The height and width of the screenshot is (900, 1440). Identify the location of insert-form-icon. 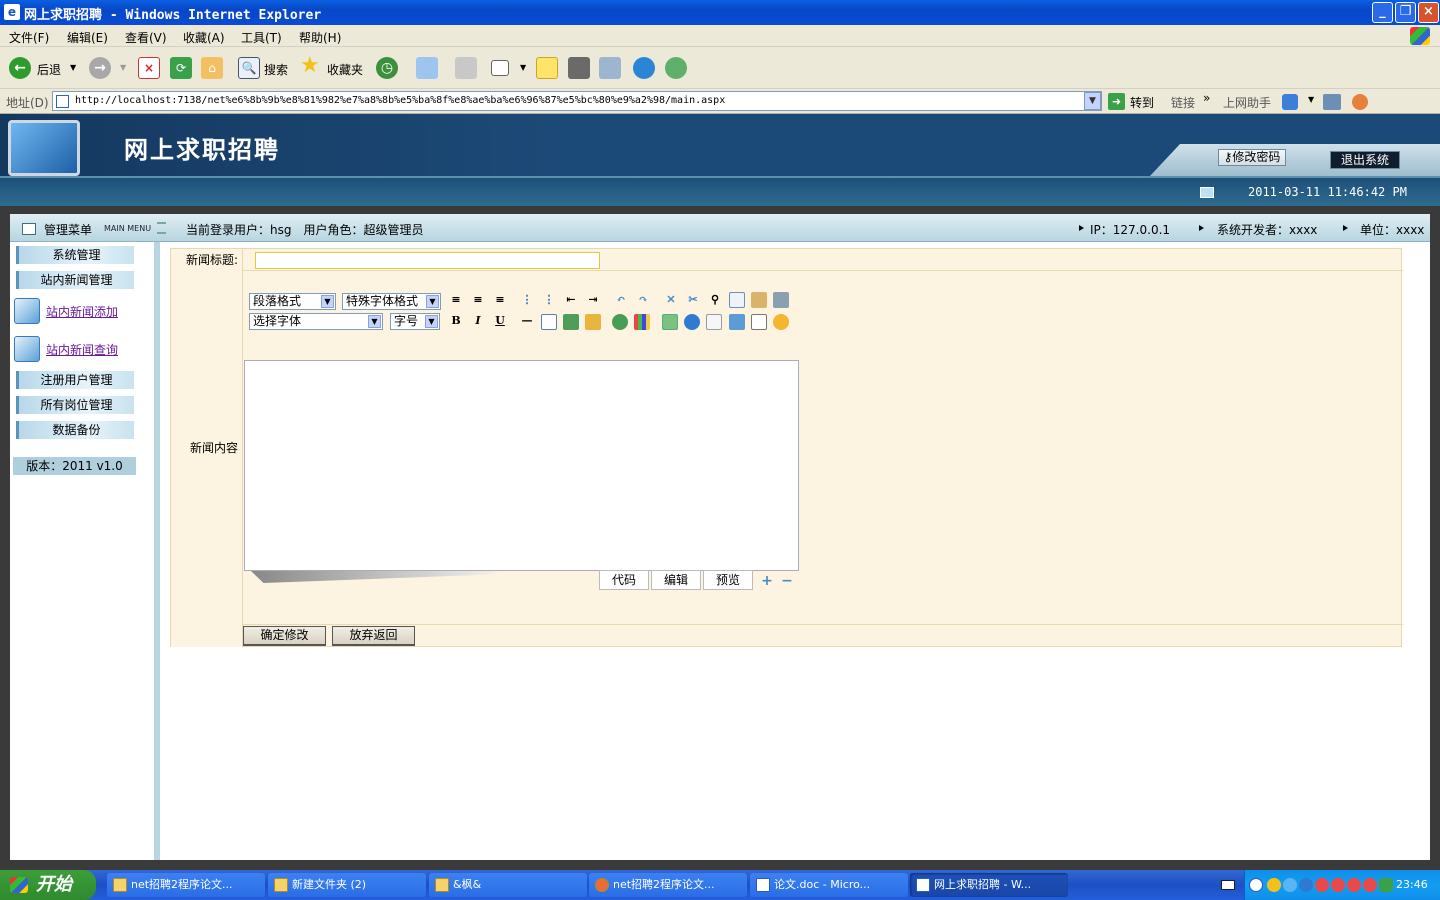
(714, 322).